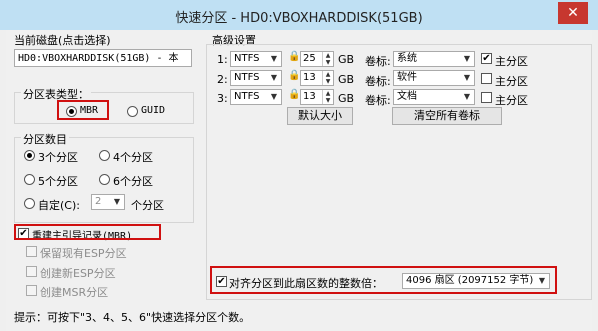 The width and height of the screenshot is (598, 331). Describe the element at coordinates (309, 77) in the screenshot. I see `row2-size-value: 13` at that location.